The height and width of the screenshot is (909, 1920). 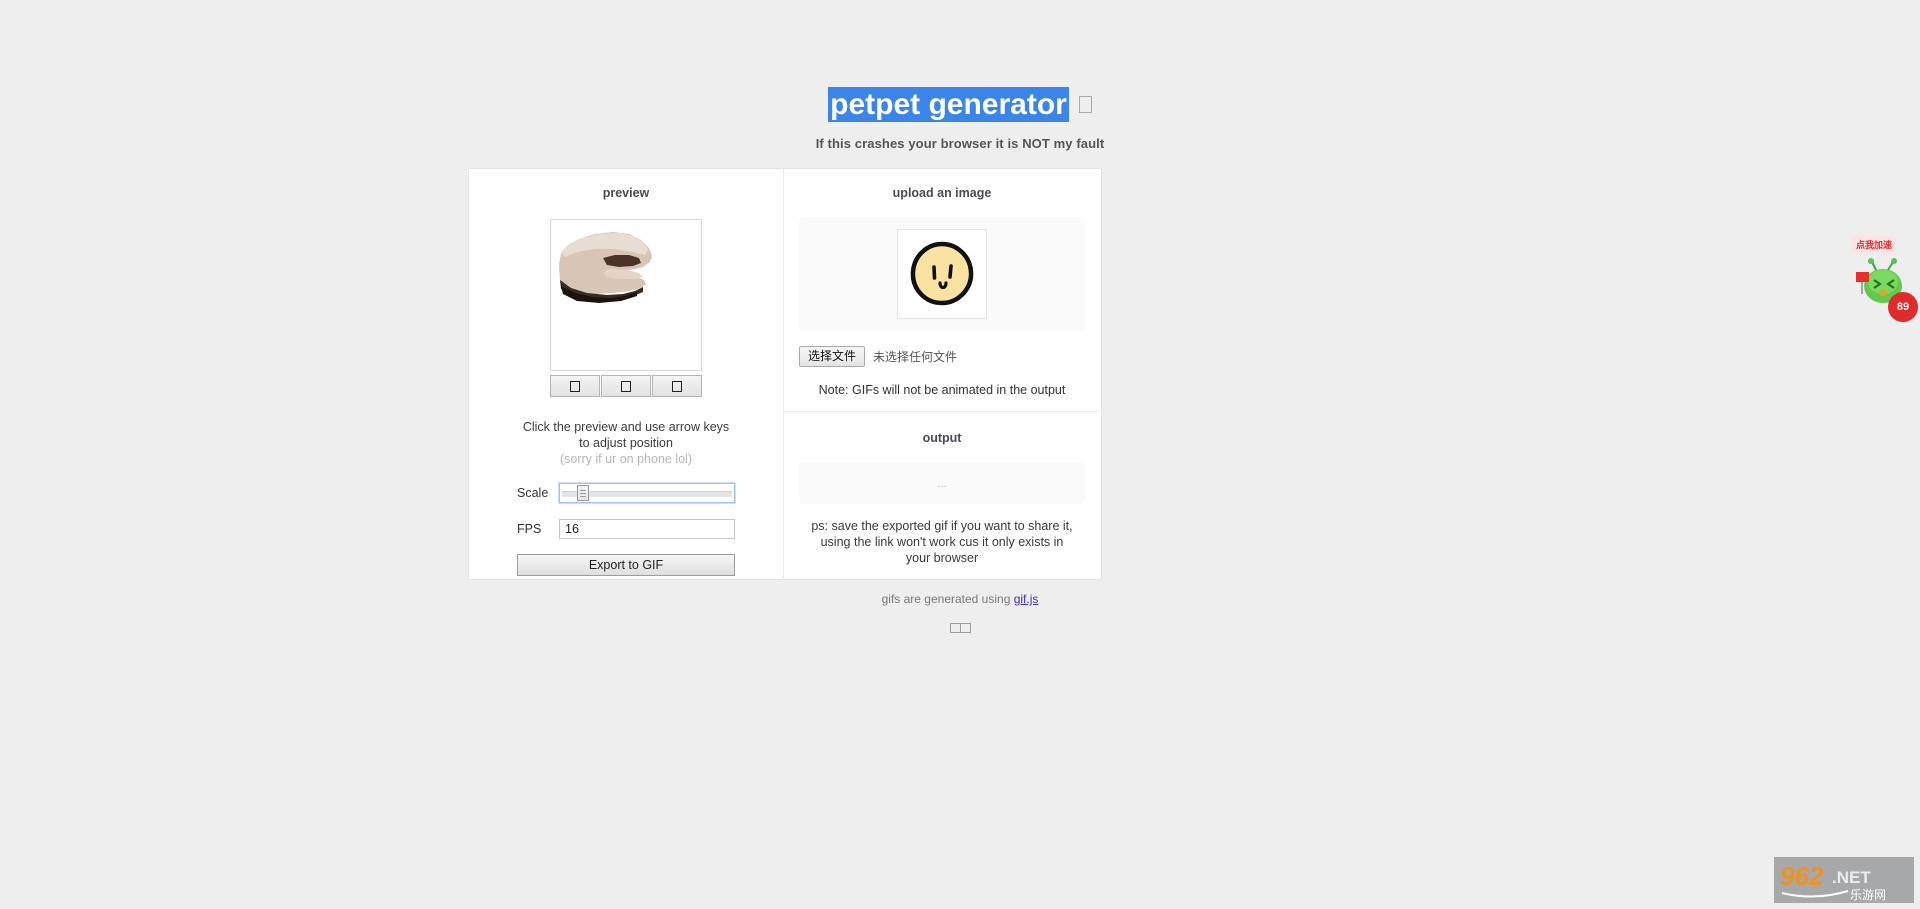 I want to click on fps-control-row: FPS, so click(x=626, y=529).